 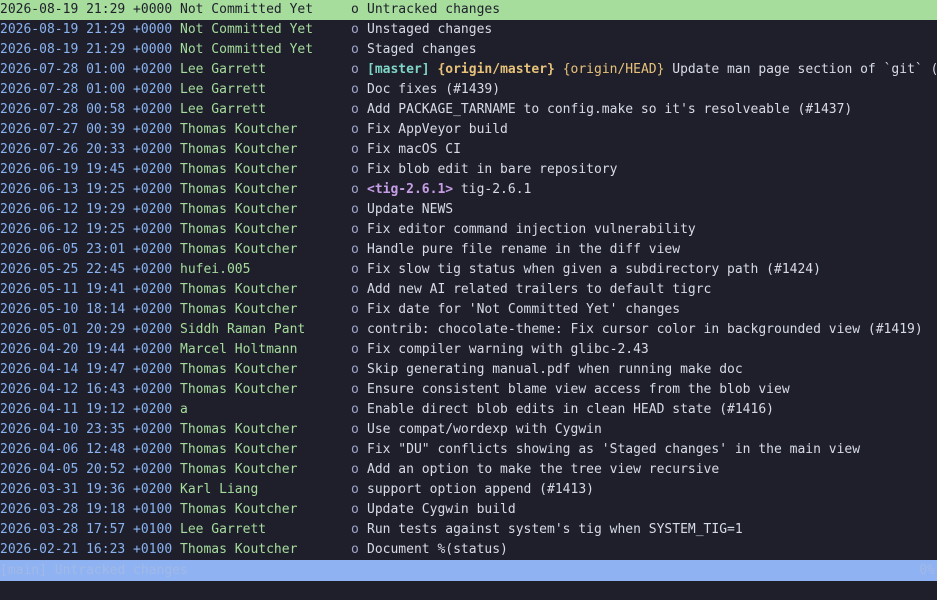 I want to click on commit-date: 2026-02-21 16:23 +0100, so click(x=86, y=549).